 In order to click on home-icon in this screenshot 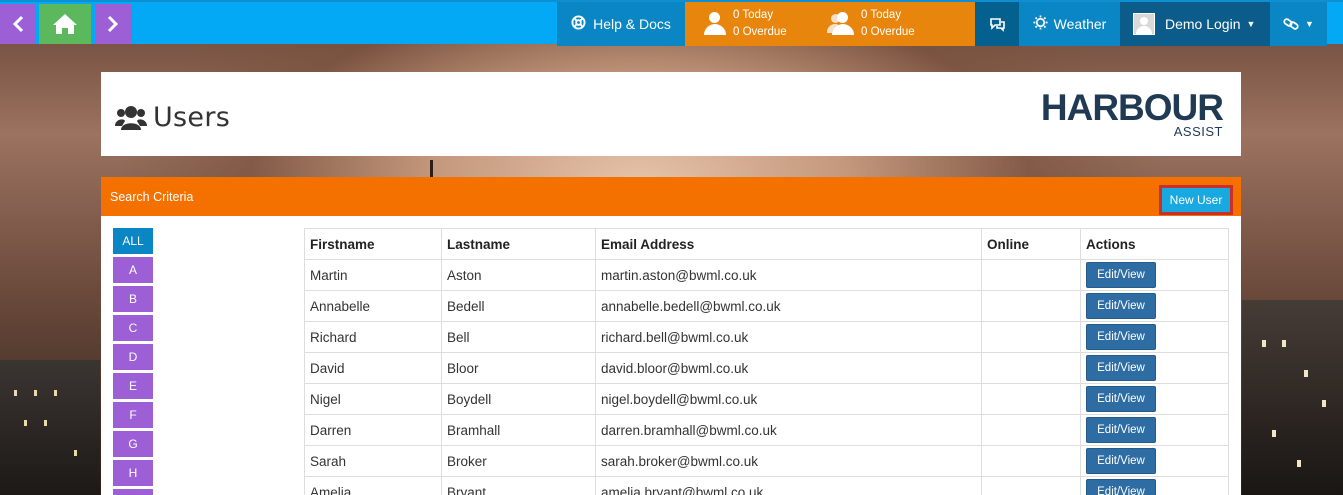, I will do `click(65, 24)`.